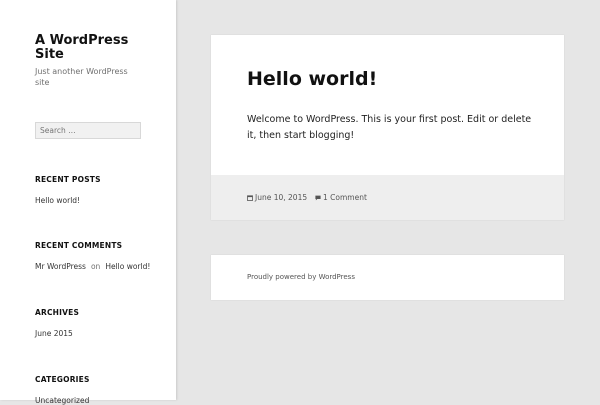 The width and height of the screenshot is (600, 405). Describe the element at coordinates (387, 197) in the screenshot. I see `post-footer: June 10, 2015 1 Comment` at that location.